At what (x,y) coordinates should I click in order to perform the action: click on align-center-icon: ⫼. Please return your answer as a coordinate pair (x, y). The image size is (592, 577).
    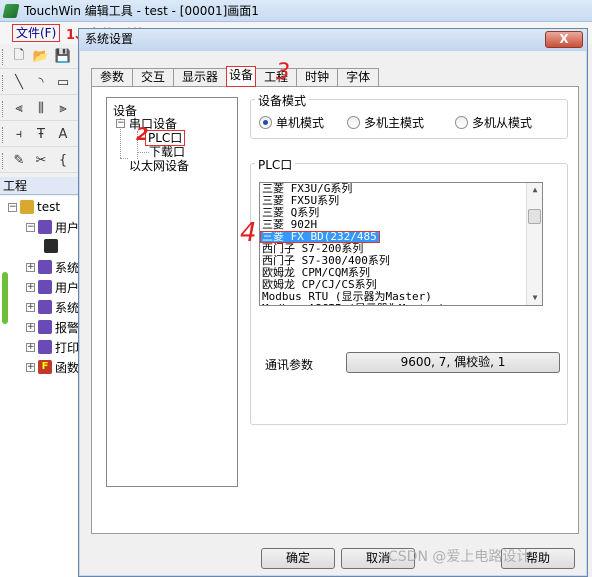
    Looking at the image, I should click on (41, 109).